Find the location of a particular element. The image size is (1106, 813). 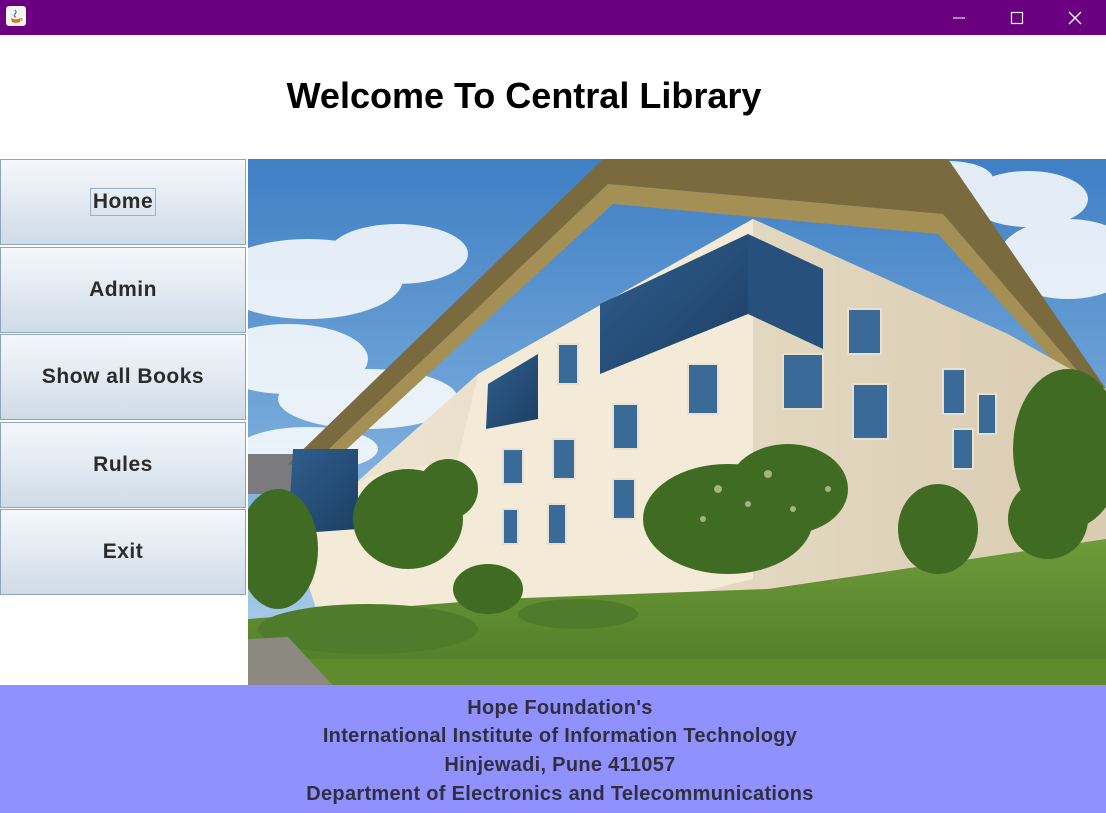

rules-button-label: Rules is located at coordinates (123, 464).